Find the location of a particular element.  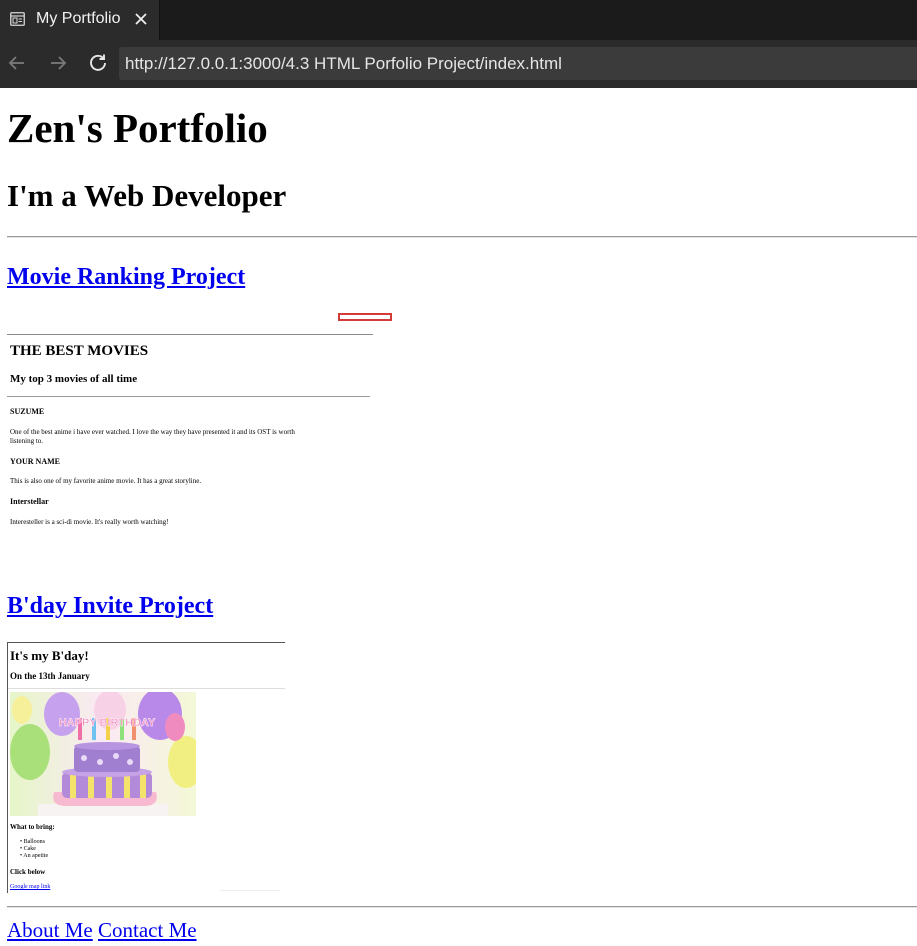

close-icon is located at coordinates (141, 19).